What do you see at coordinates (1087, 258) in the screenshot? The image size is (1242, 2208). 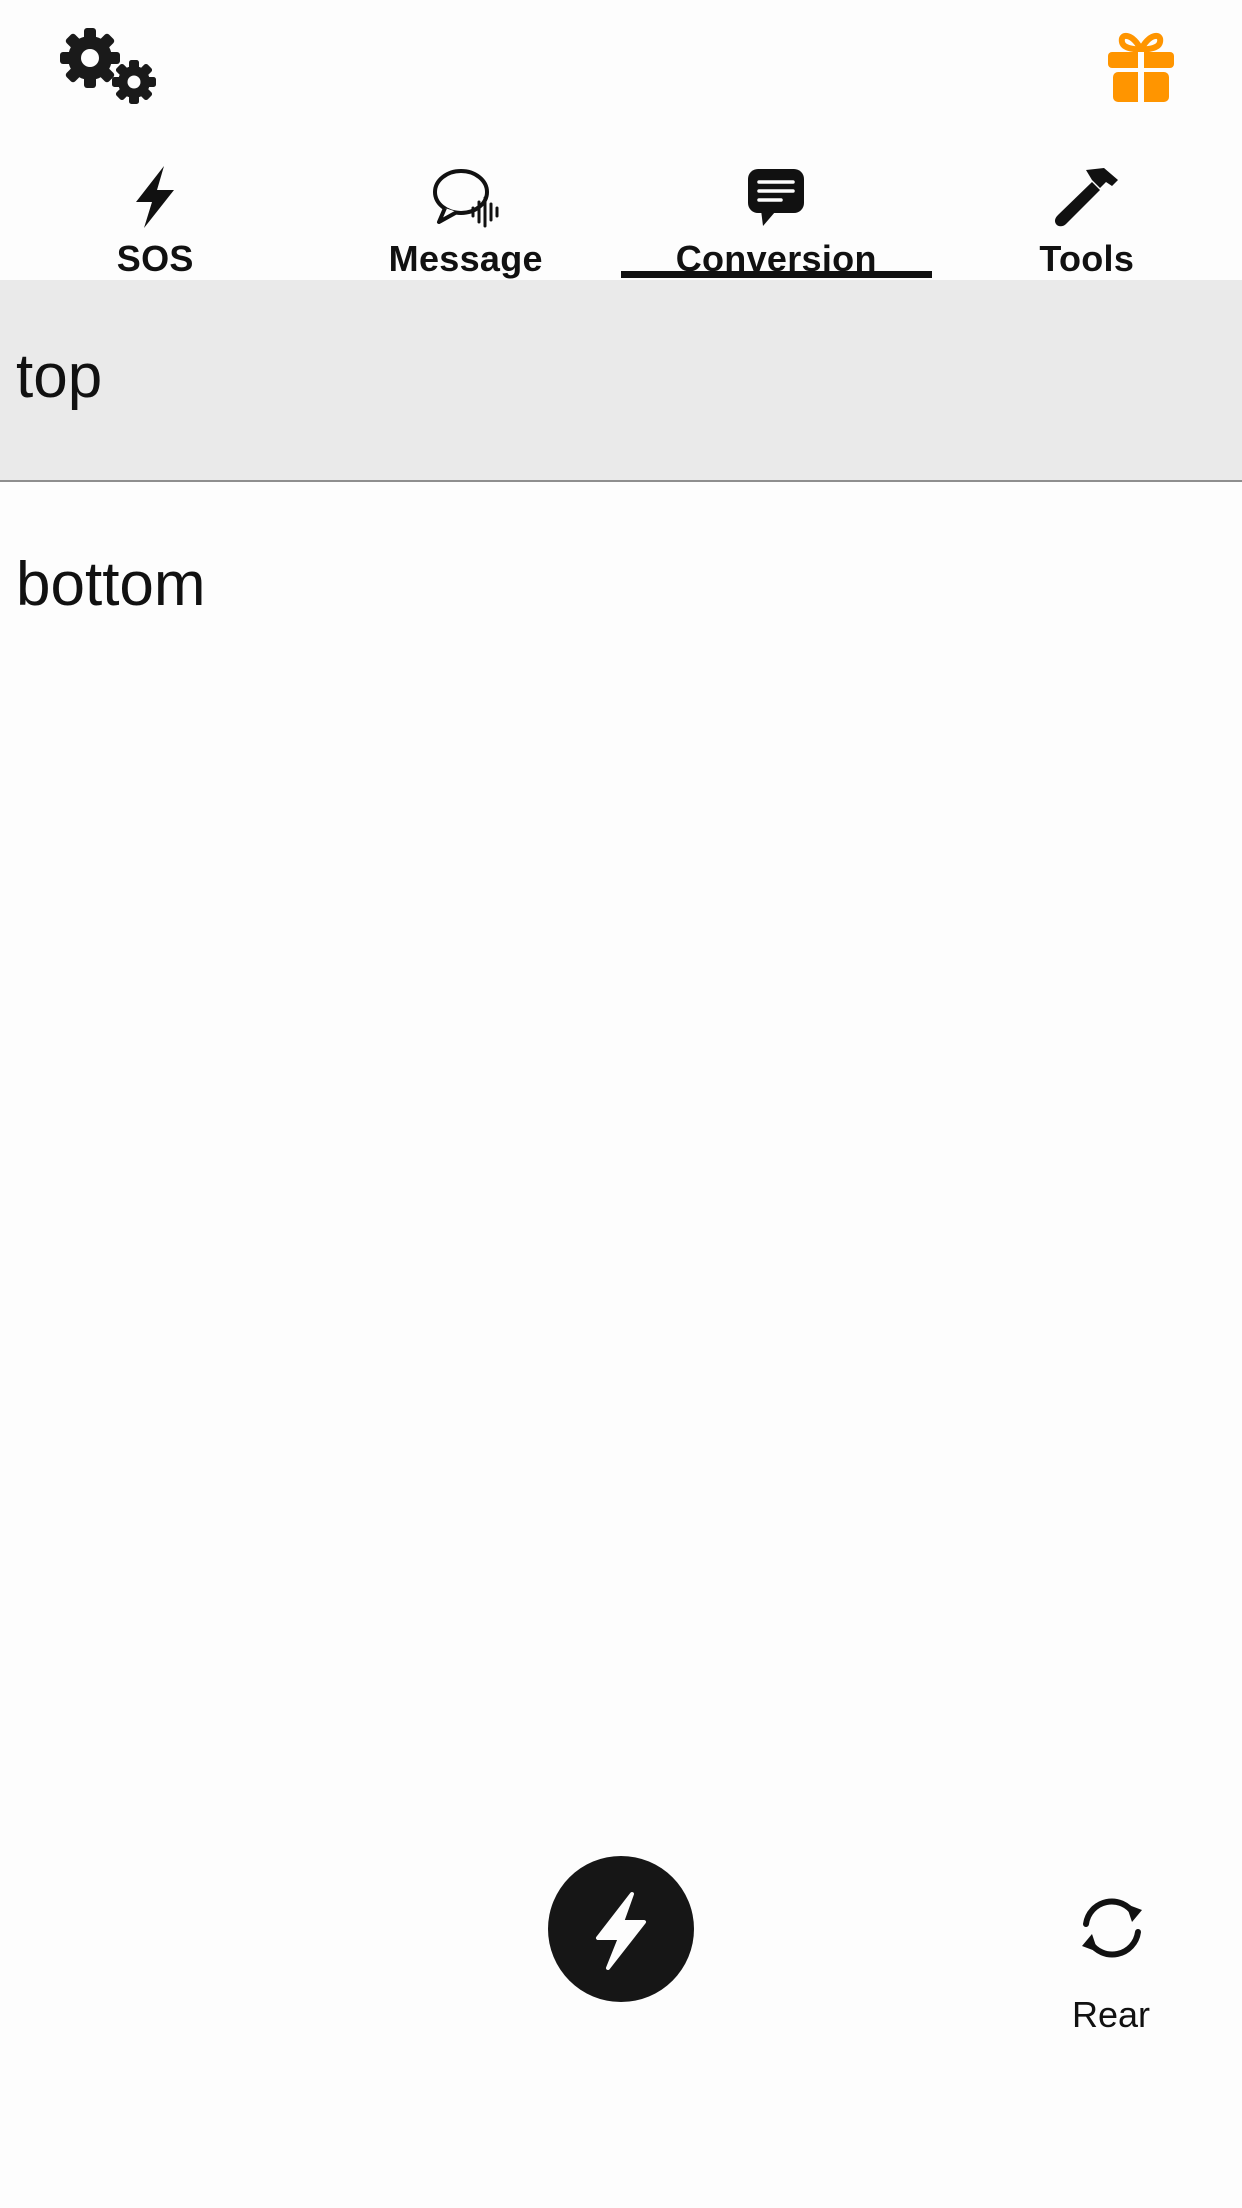 I see `tab-label: Tools` at bounding box center [1087, 258].